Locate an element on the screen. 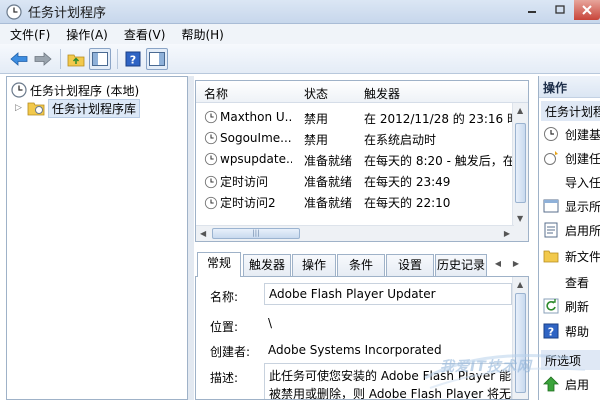  tab-actions: 操作 is located at coordinates (314, 265).